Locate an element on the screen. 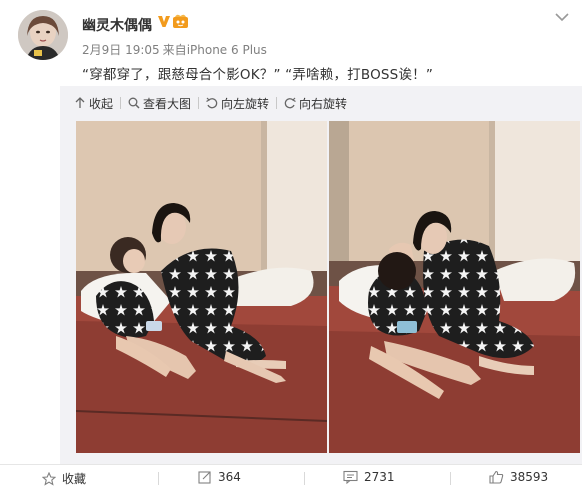 The height and width of the screenshot is (488, 582). view-large-button: 查看大图 is located at coordinates (159, 103).